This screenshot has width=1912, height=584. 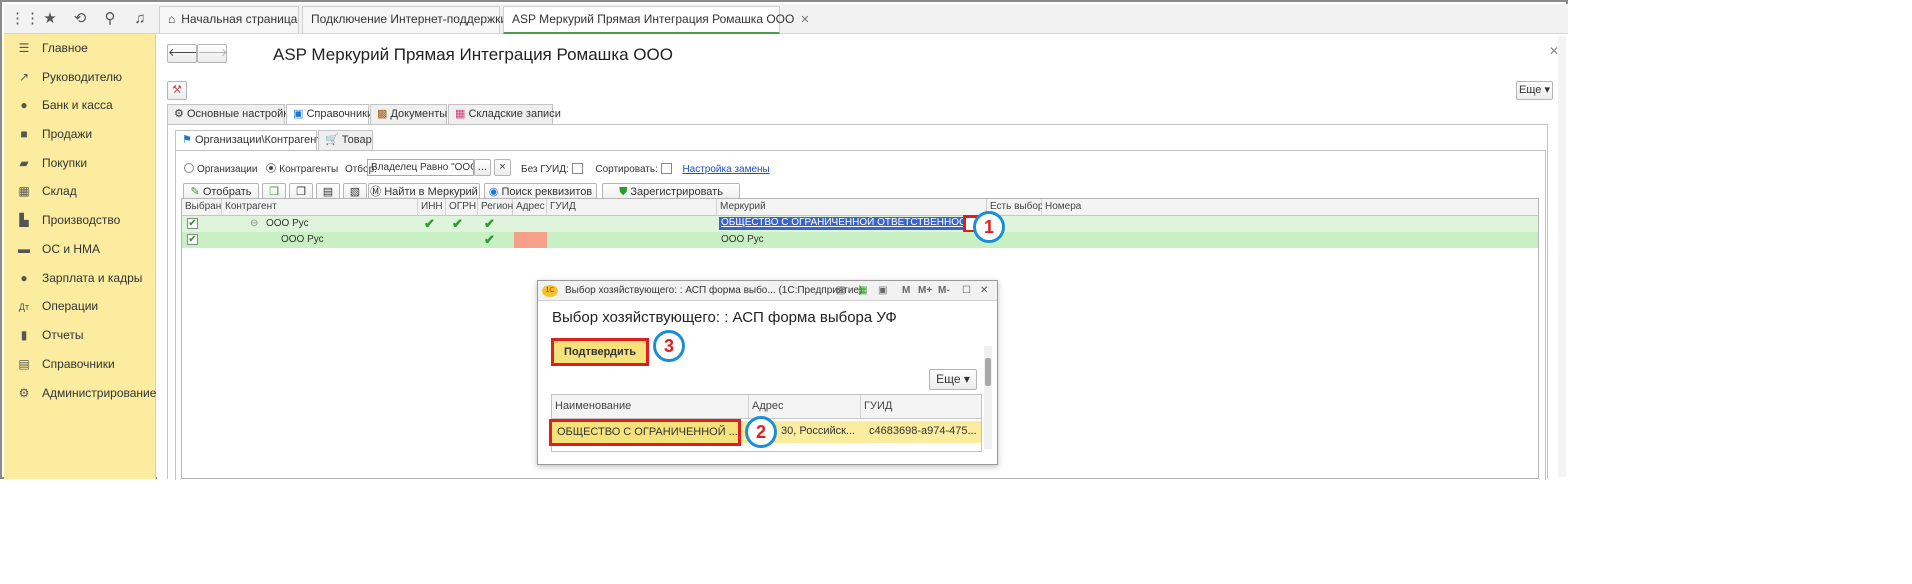 What do you see at coordinates (725, 169) in the screenshot?
I see `replace-settings-link: Настройка замены` at bounding box center [725, 169].